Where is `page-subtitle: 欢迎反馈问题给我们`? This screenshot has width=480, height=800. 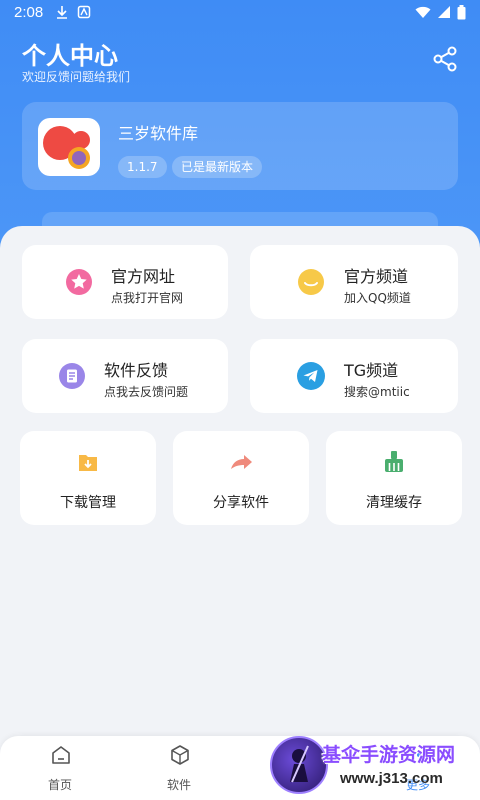
page-subtitle: 欢迎反馈问题给我们 is located at coordinates (76, 77).